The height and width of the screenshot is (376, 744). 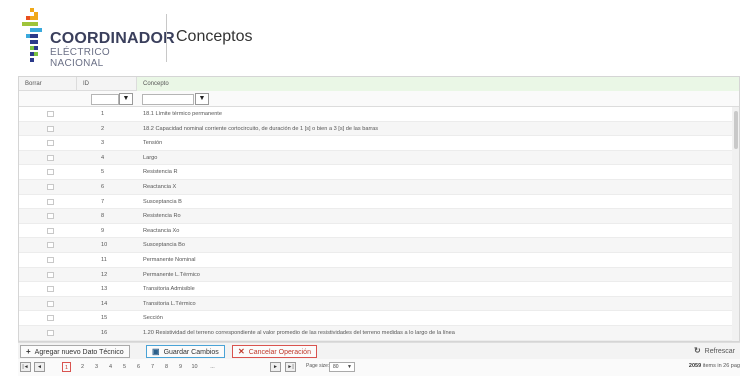 What do you see at coordinates (103, 201) in the screenshot?
I see `row-id: 7` at bounding box center [103, 201].